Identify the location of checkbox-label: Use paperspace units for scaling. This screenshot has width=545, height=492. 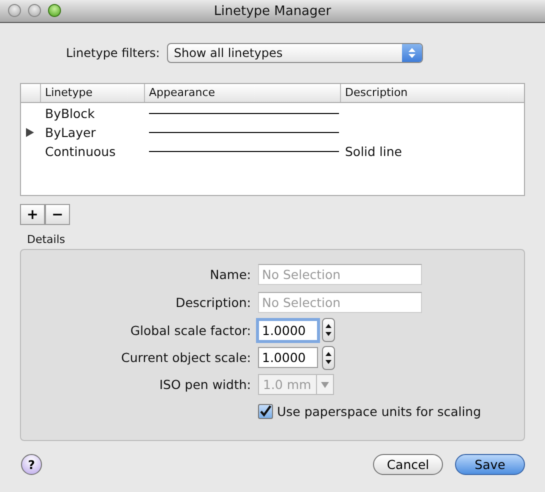
(379, 411).